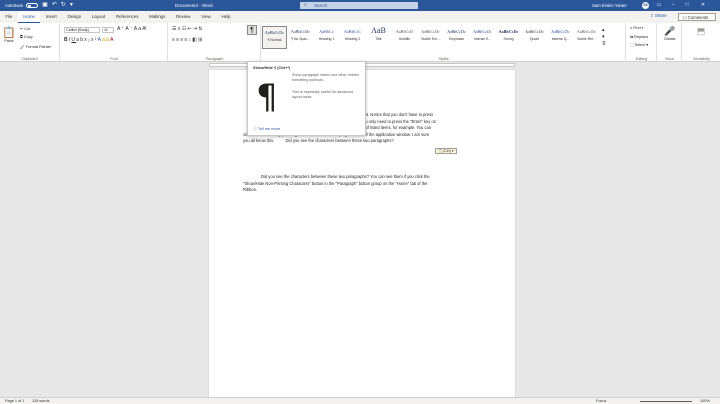  I want to click on para2-line3: Ribbon., so click(250, 189).